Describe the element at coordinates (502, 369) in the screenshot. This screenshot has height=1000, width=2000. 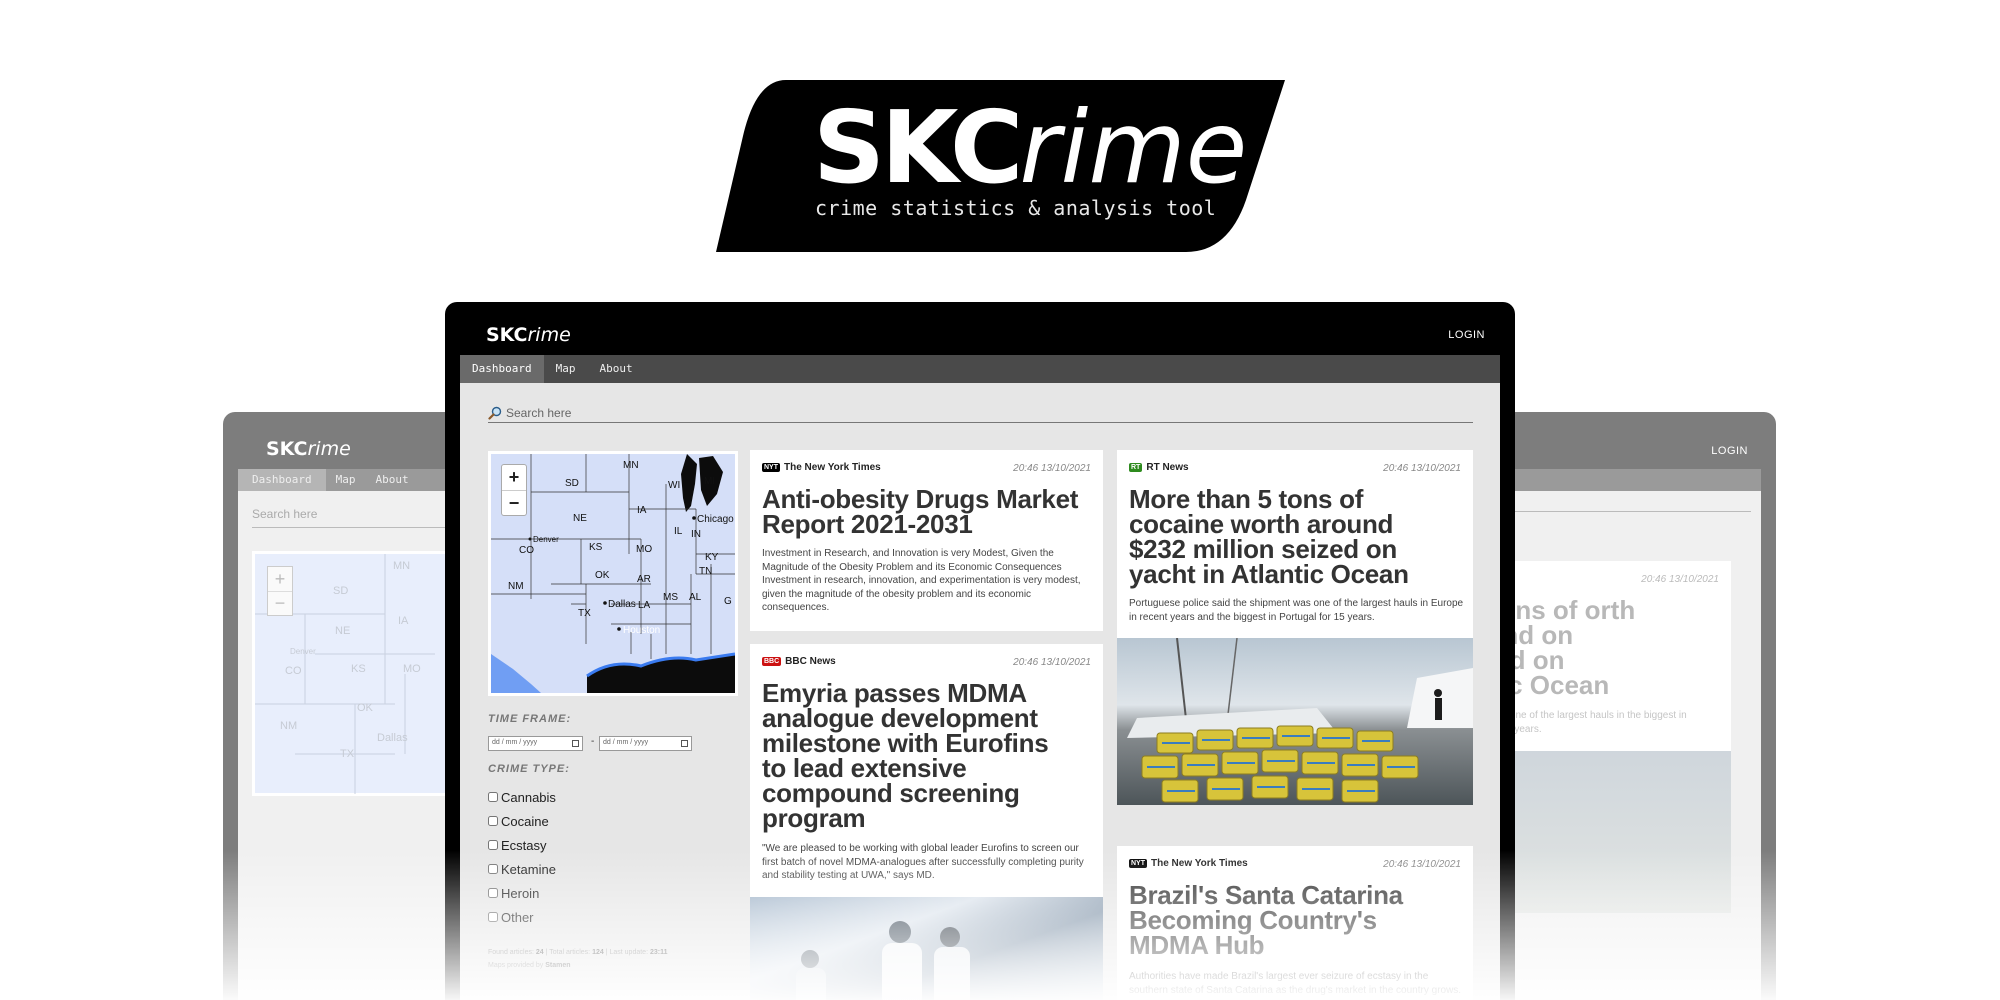
I see `tab-dashboard: Dashboard` at that location.